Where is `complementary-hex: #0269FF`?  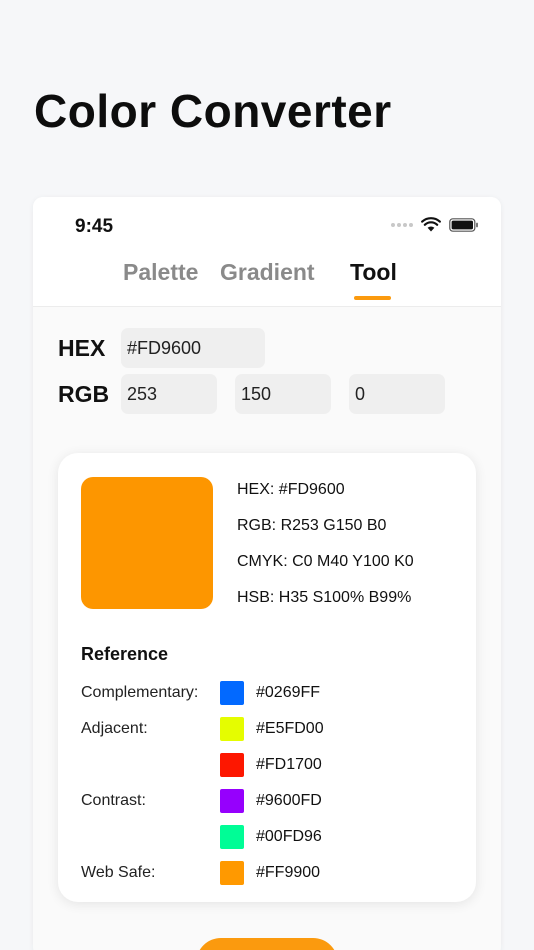
complementary-hex: #0269FF is located at coordinates (288, 693).